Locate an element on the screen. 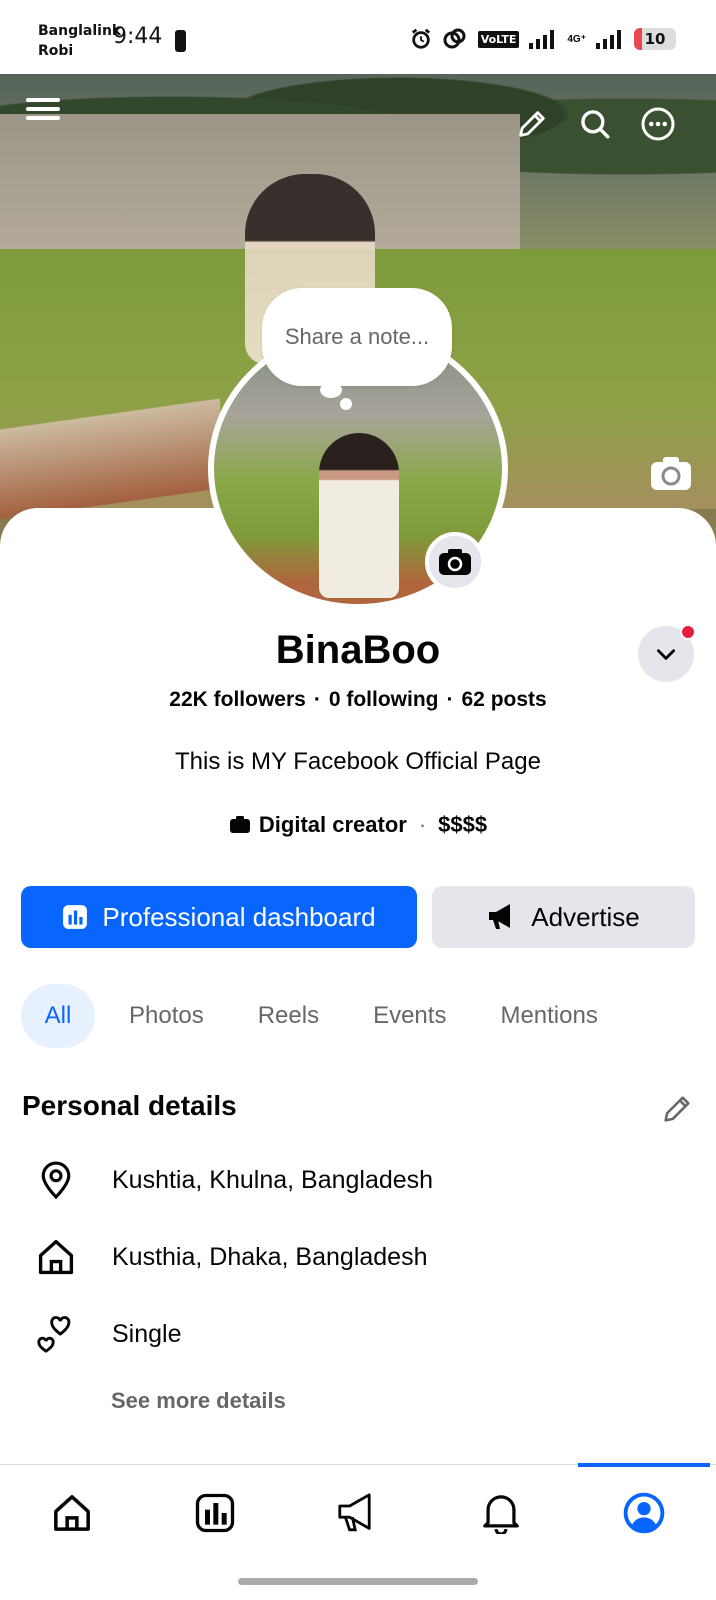  chevron-down-icon is located at coordinates (666, 654).